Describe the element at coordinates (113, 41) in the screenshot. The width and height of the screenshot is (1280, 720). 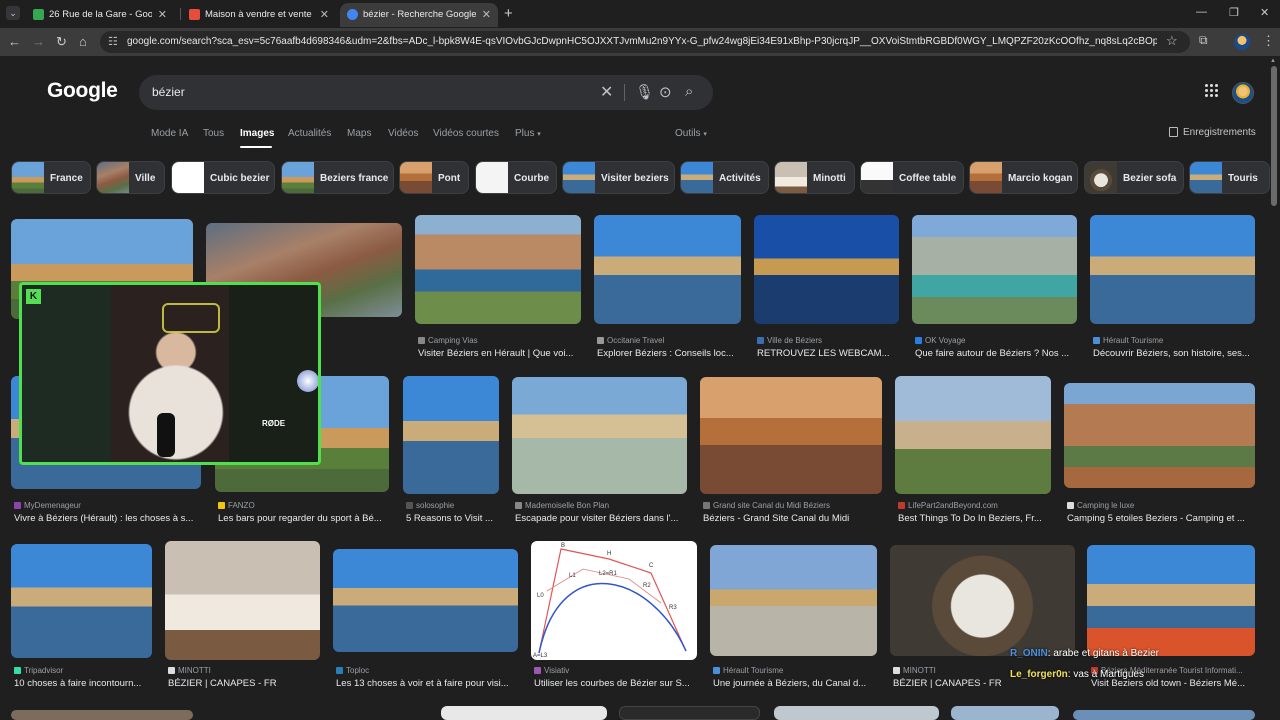
I see `site-info-icon: ☷` at that location.